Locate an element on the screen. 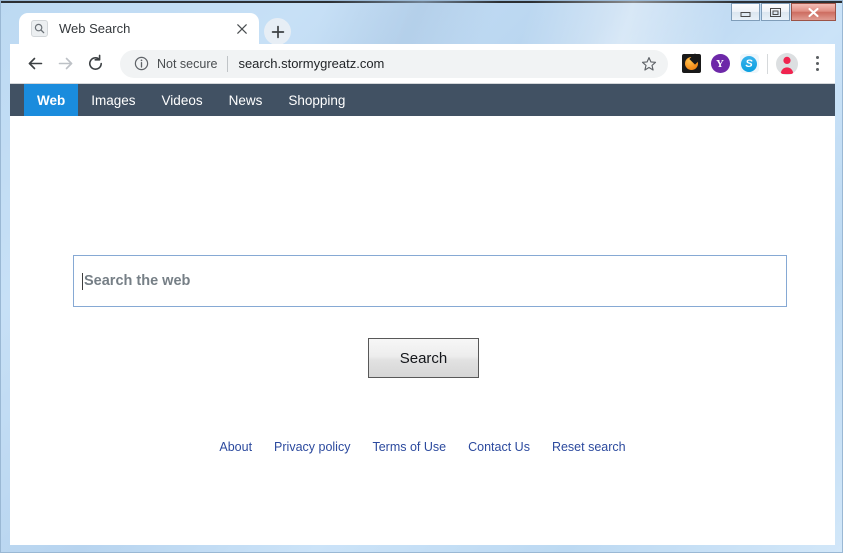 Image resolution: width=843 pixels, height=553 pixels. yahoo-extension-label: Y is located at coordinates (720, 63).